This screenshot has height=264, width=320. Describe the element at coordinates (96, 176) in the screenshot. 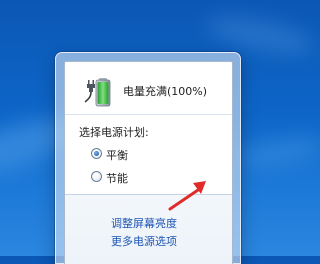

I see `radio-unselected-icon` at that location.